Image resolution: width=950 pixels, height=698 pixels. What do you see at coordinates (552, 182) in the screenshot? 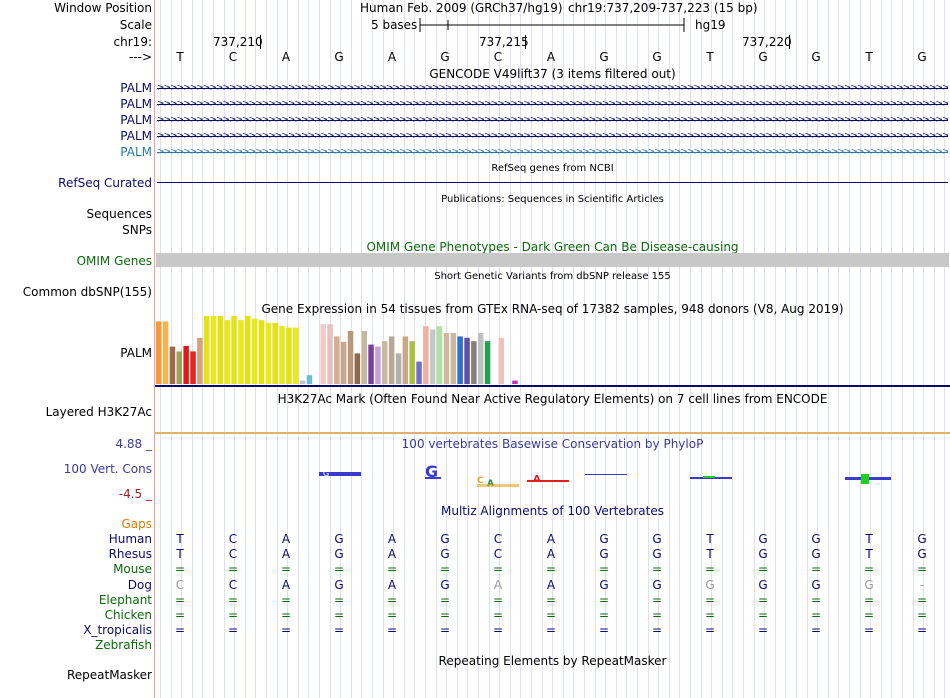
I see `refseq-gene-line` at bounding box center [552, 182].